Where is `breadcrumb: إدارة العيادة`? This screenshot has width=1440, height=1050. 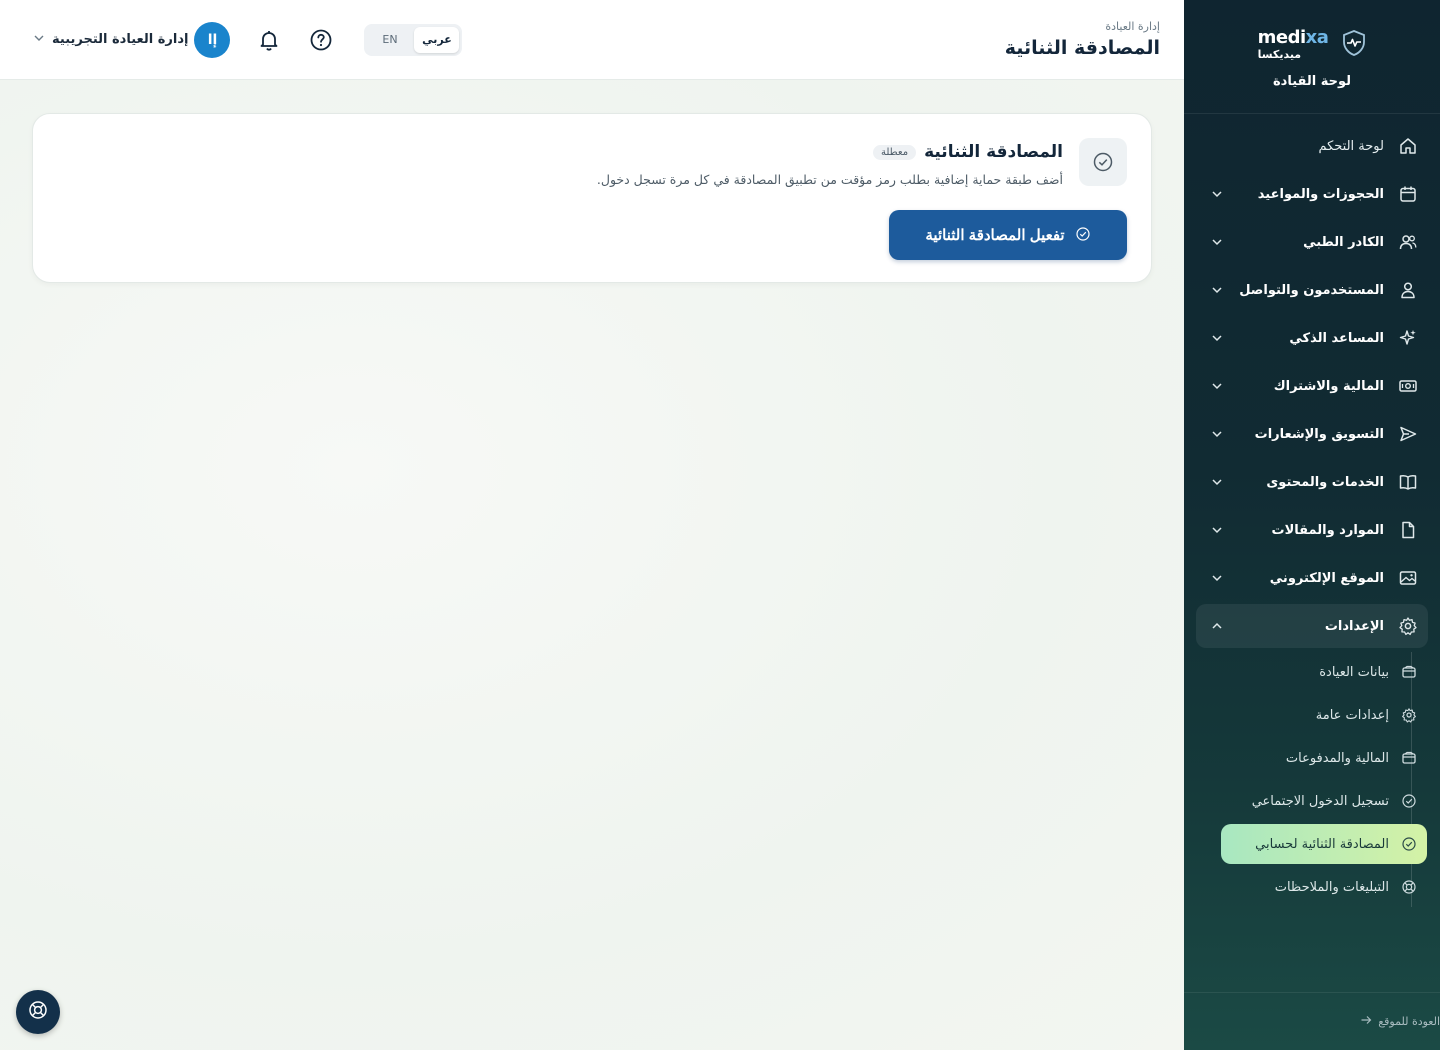
breadcrumb: إدارة العيادة is located at coordinates (1132, 26).